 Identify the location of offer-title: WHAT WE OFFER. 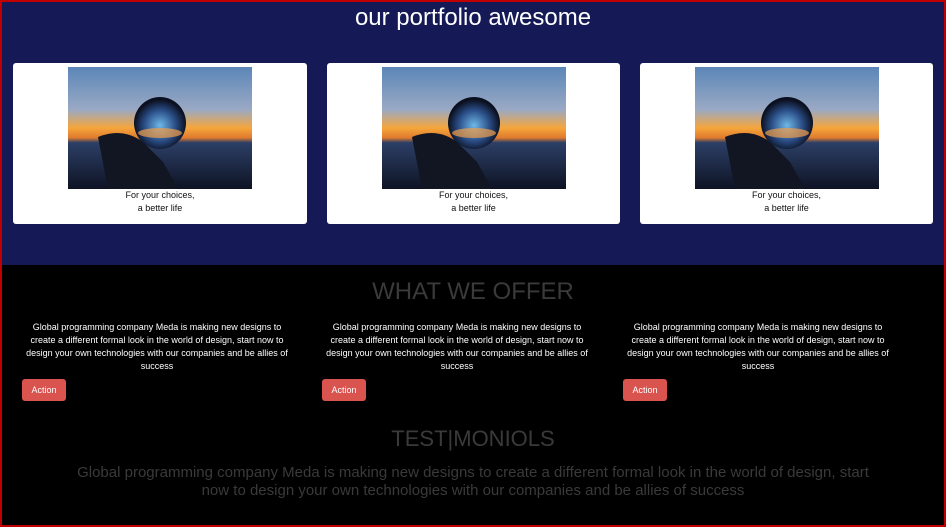
(473, 291).